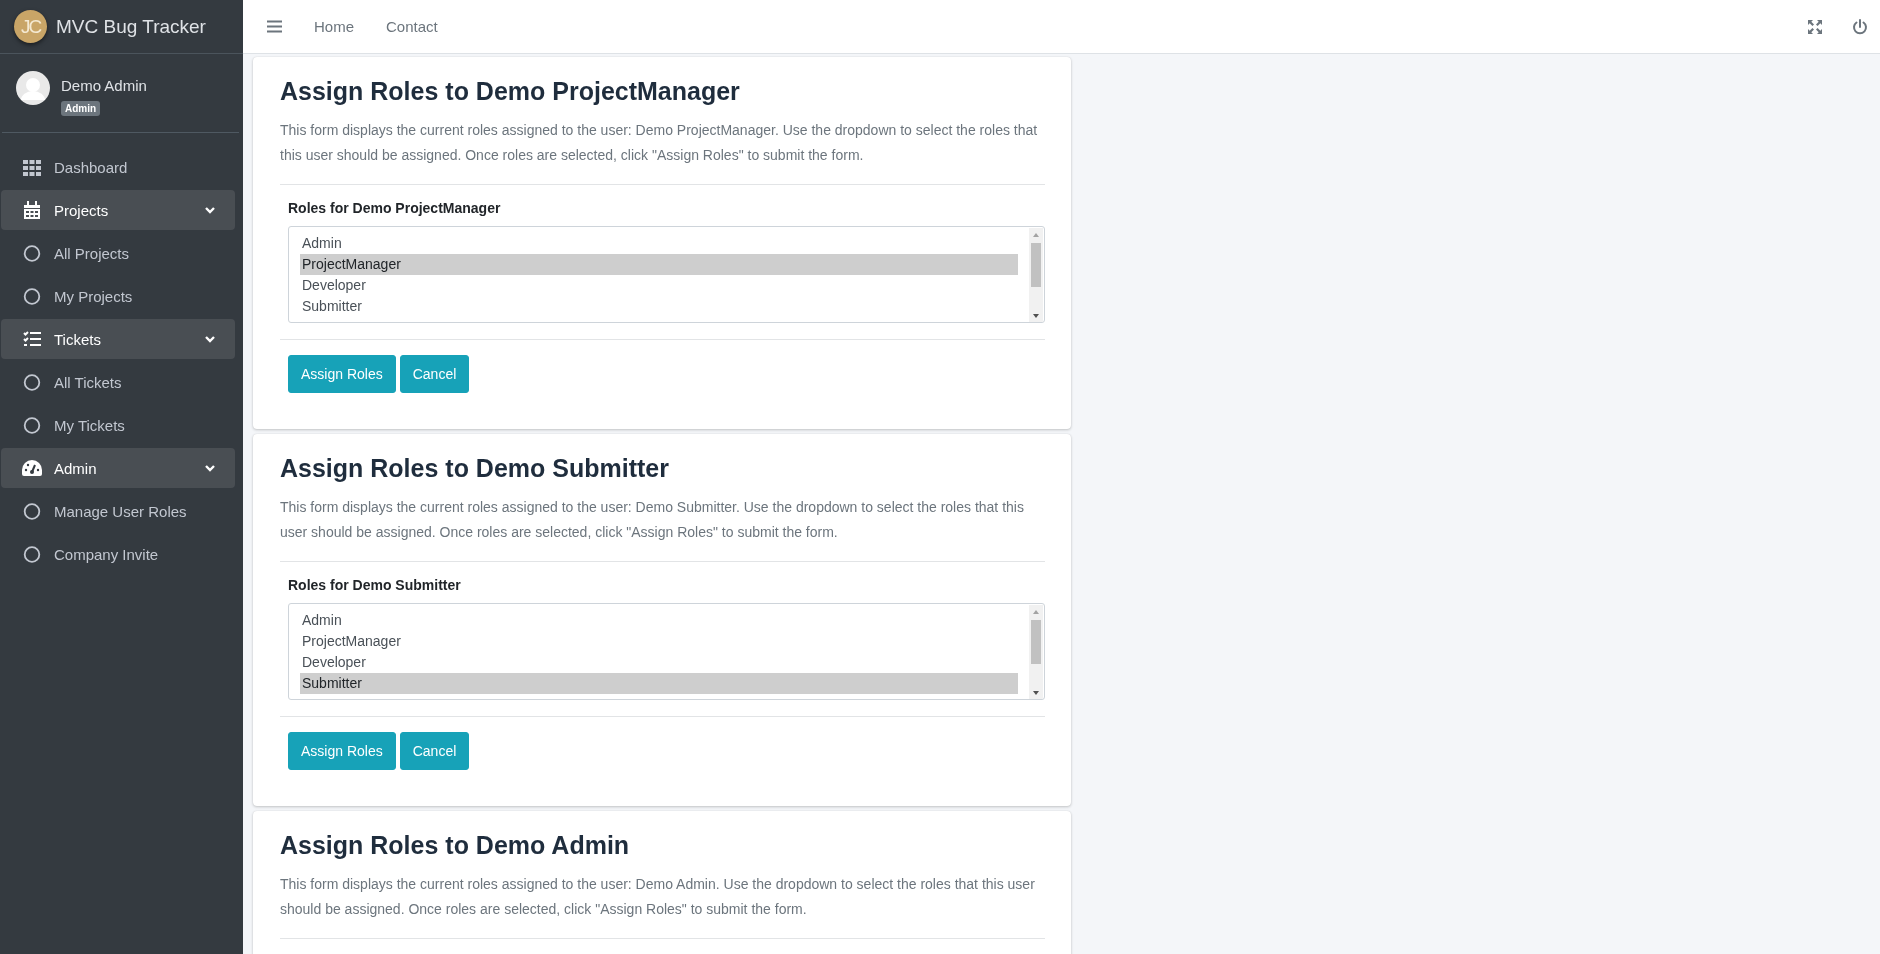 This screenshot has width=1880, height=954. Describe the element at coordinates (455, 845) in the screenshot. I see `form-title: Assign Roles to Demo Admin` at that location.